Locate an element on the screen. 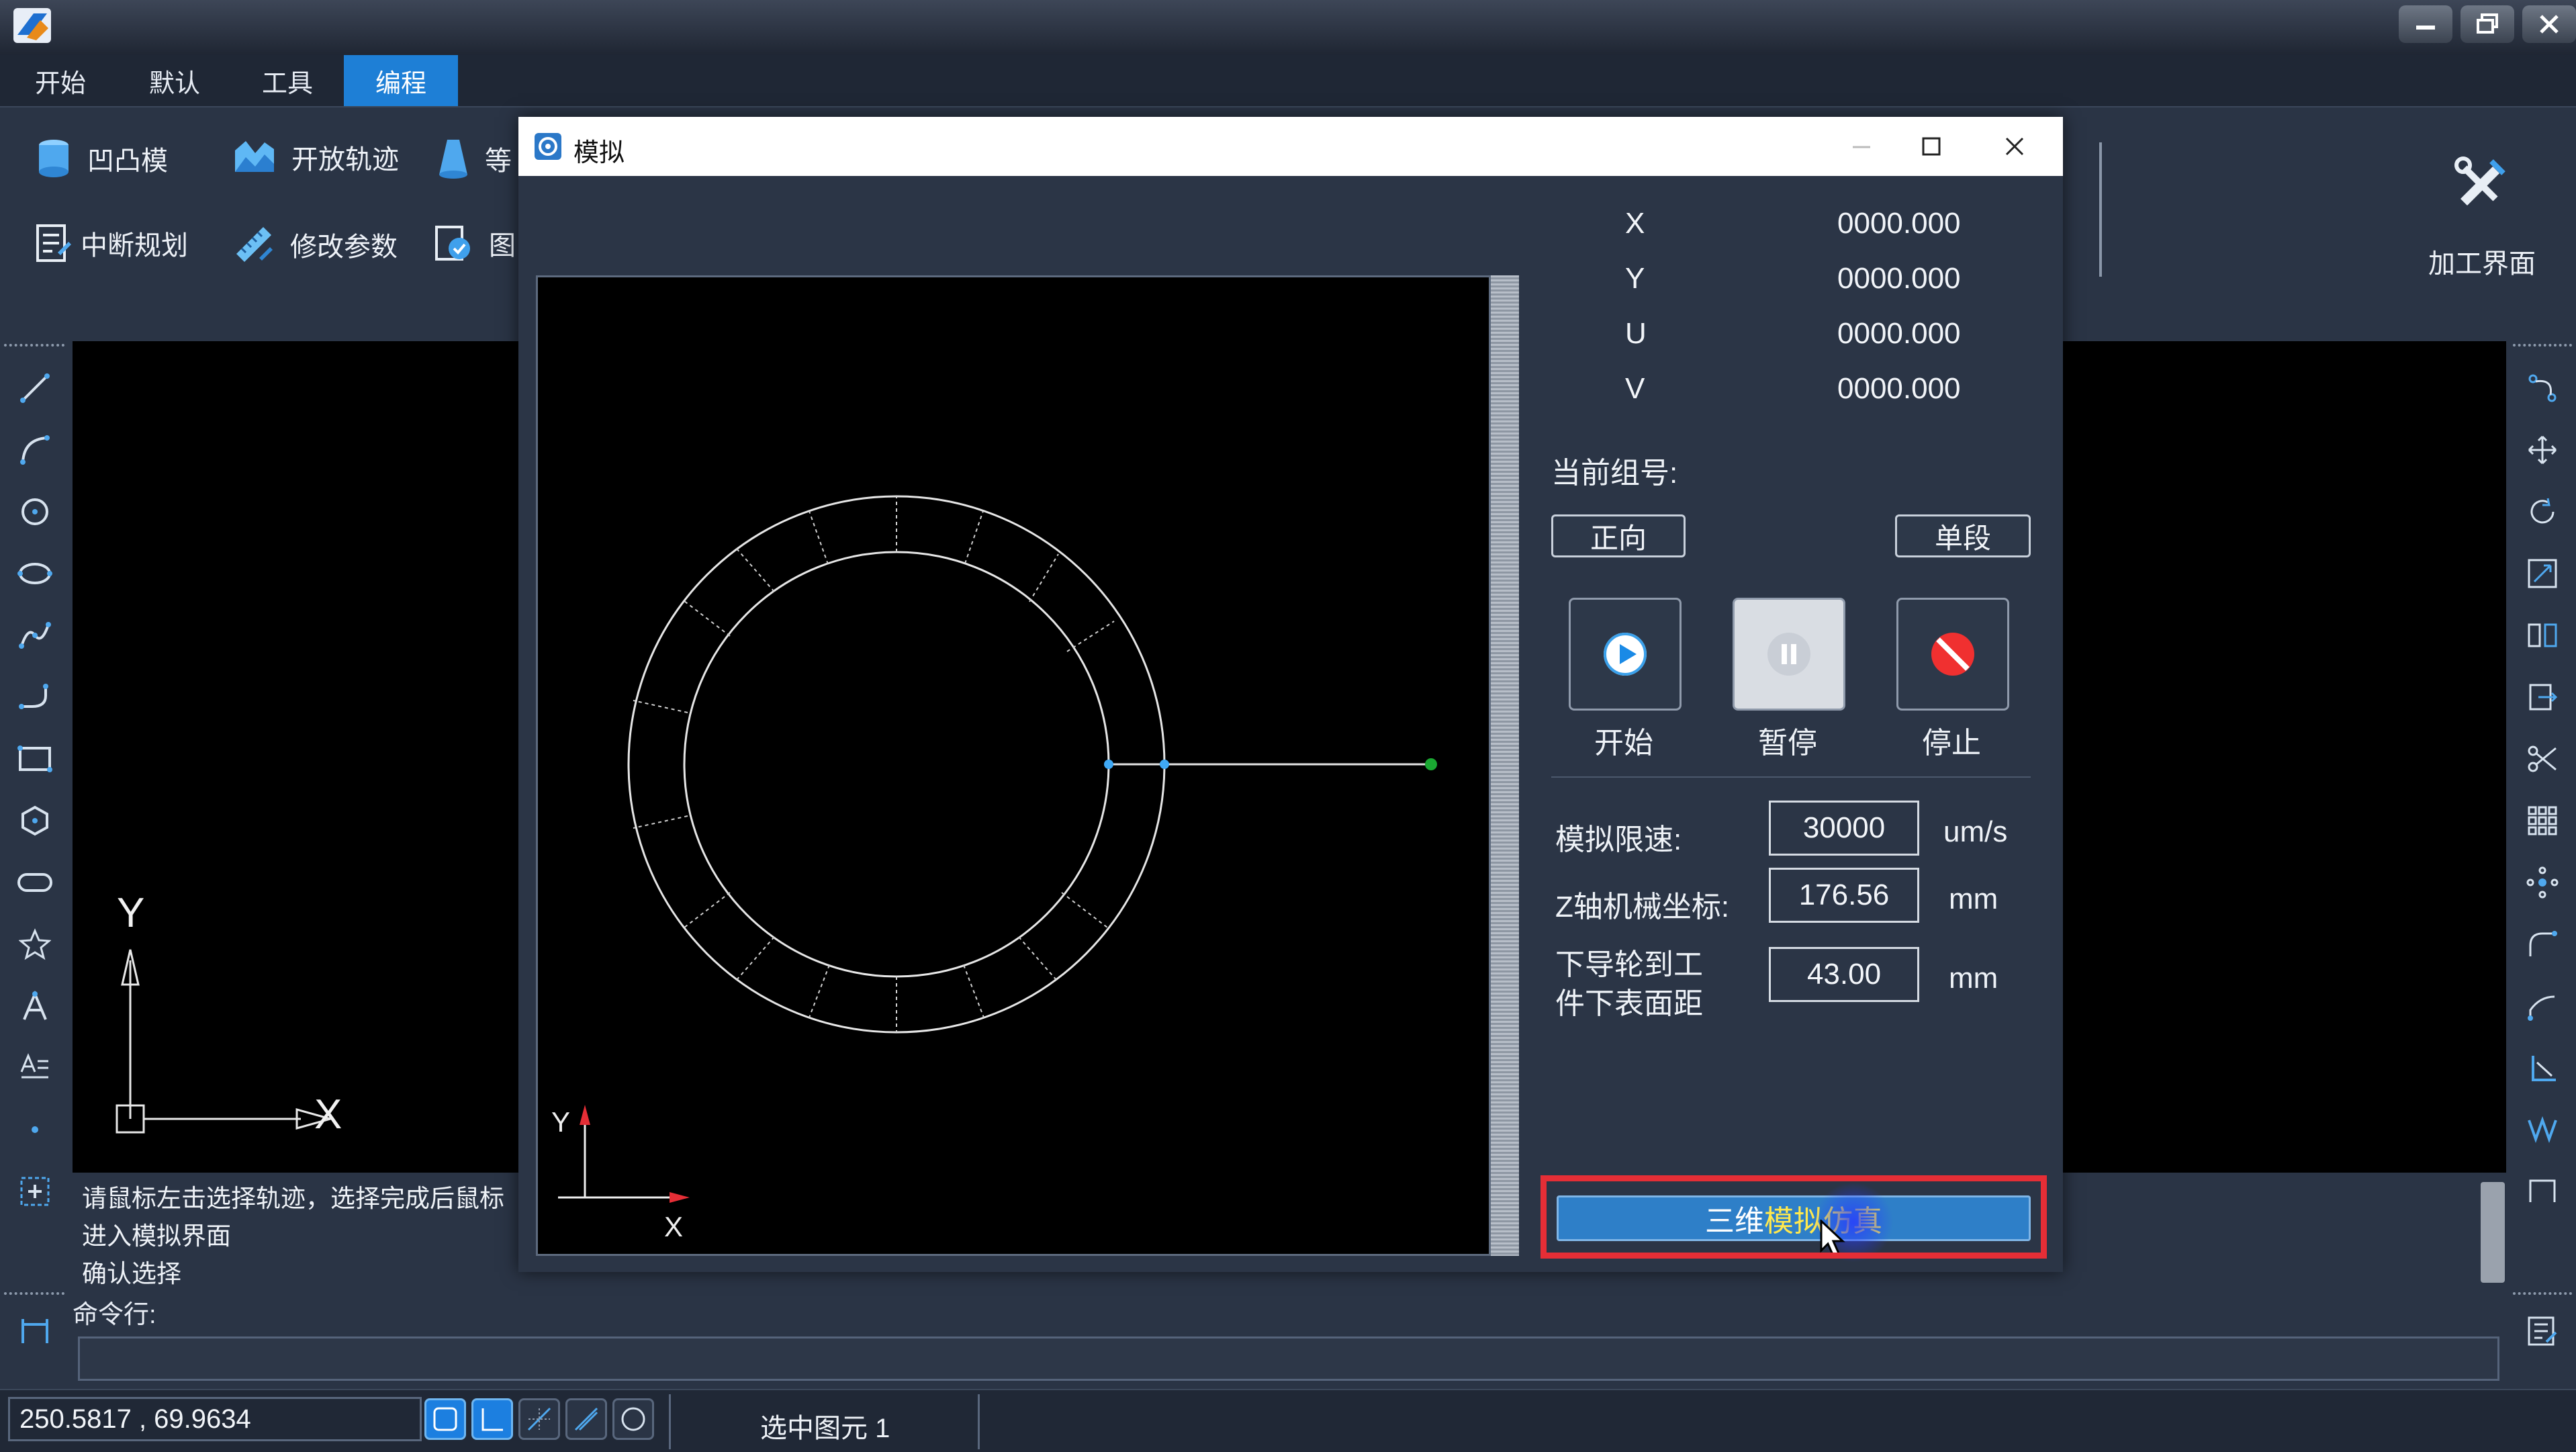  dialog-maximize-button is located at coordinates (1931, 147).